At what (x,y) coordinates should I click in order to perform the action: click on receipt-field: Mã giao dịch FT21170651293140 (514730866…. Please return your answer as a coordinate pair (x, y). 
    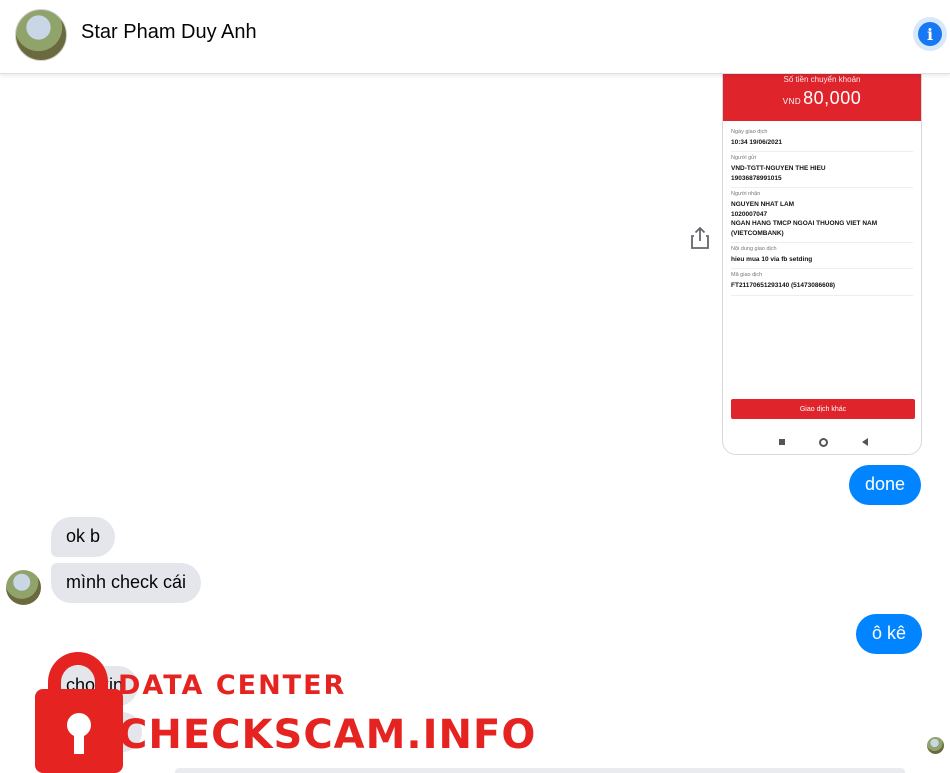
    Looking at the image, I should click on (822, 282).